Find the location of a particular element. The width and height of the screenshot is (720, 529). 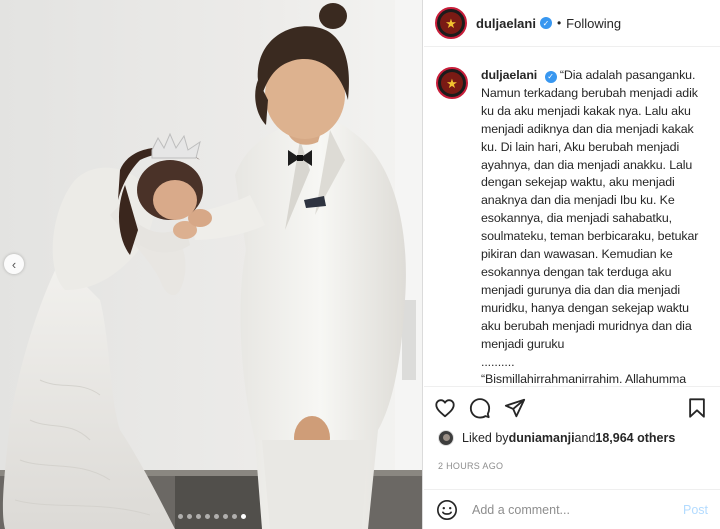

likes-summary: Liked by duniamanji and 18,964 others is located at coordinates (556, 438).